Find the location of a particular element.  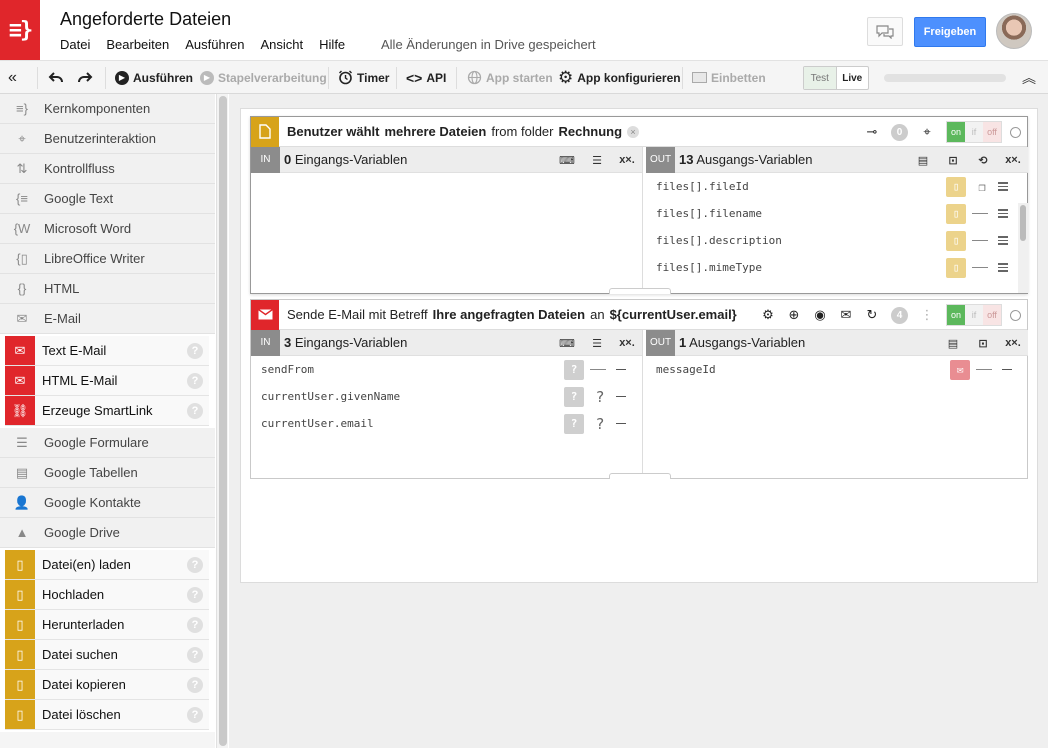

menu-ansicht: Ansicht is located at coordinates (282, 44).